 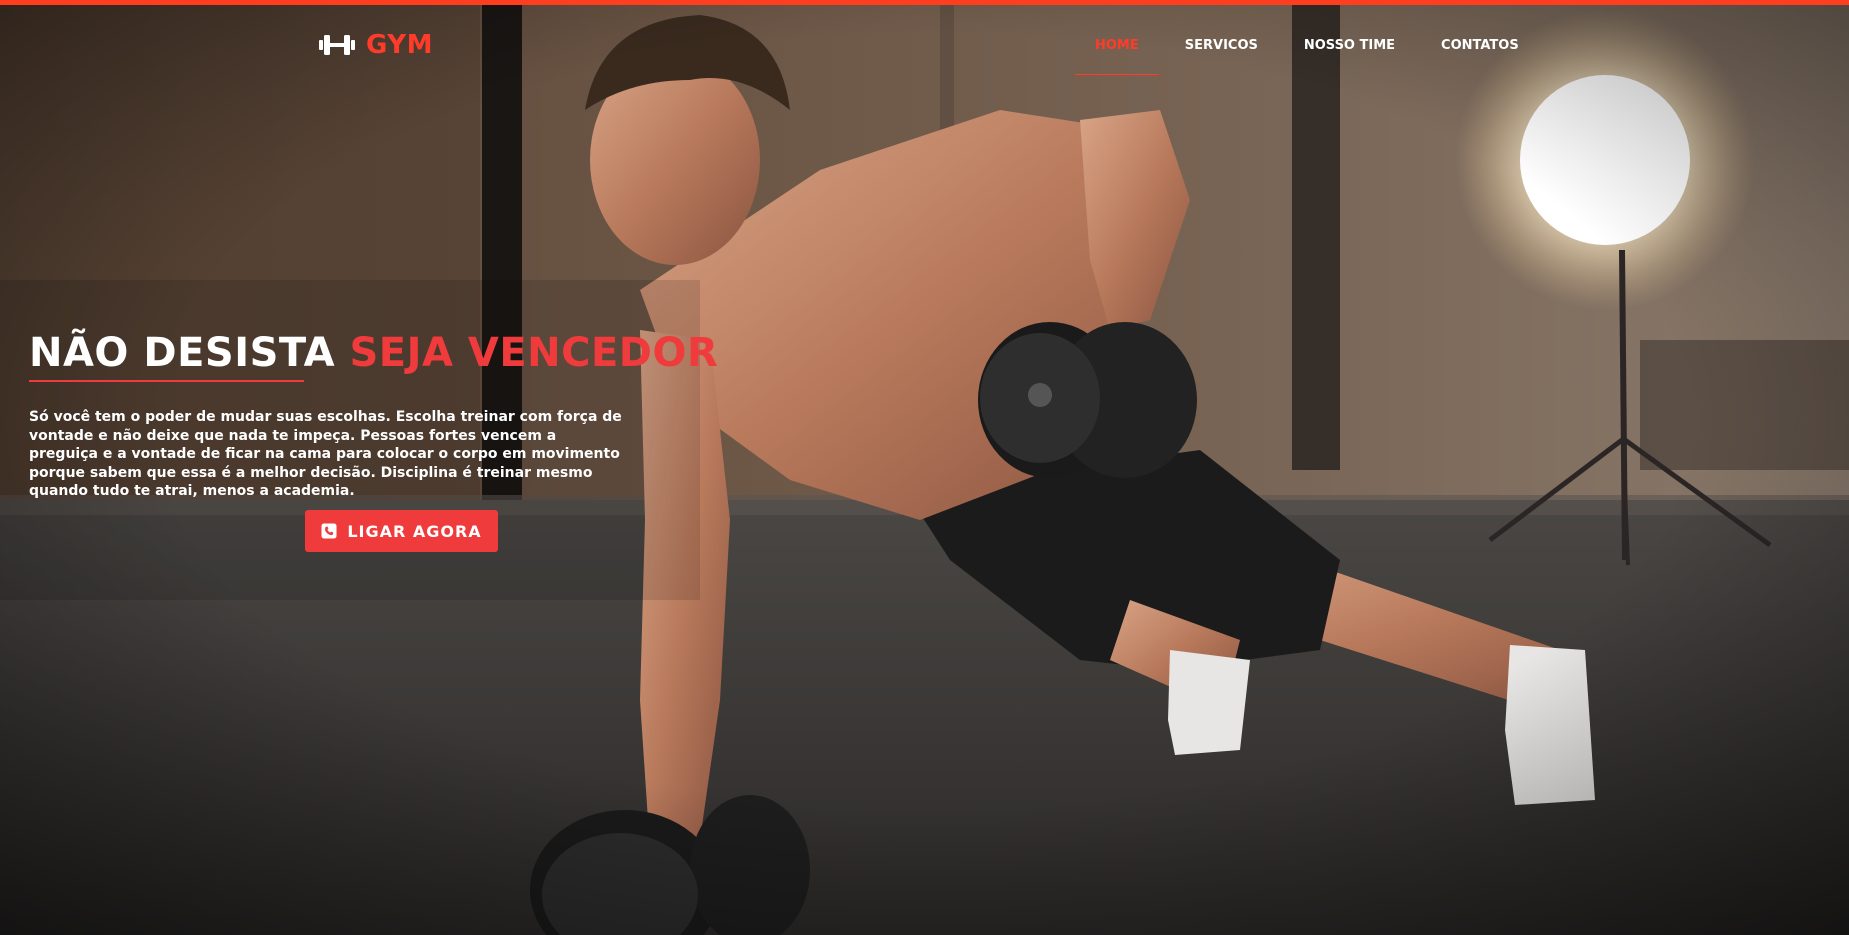 I want to click on hero-headline: NÃO DESISTA SEJA VENCEDOR, so click(x=373, y=353).